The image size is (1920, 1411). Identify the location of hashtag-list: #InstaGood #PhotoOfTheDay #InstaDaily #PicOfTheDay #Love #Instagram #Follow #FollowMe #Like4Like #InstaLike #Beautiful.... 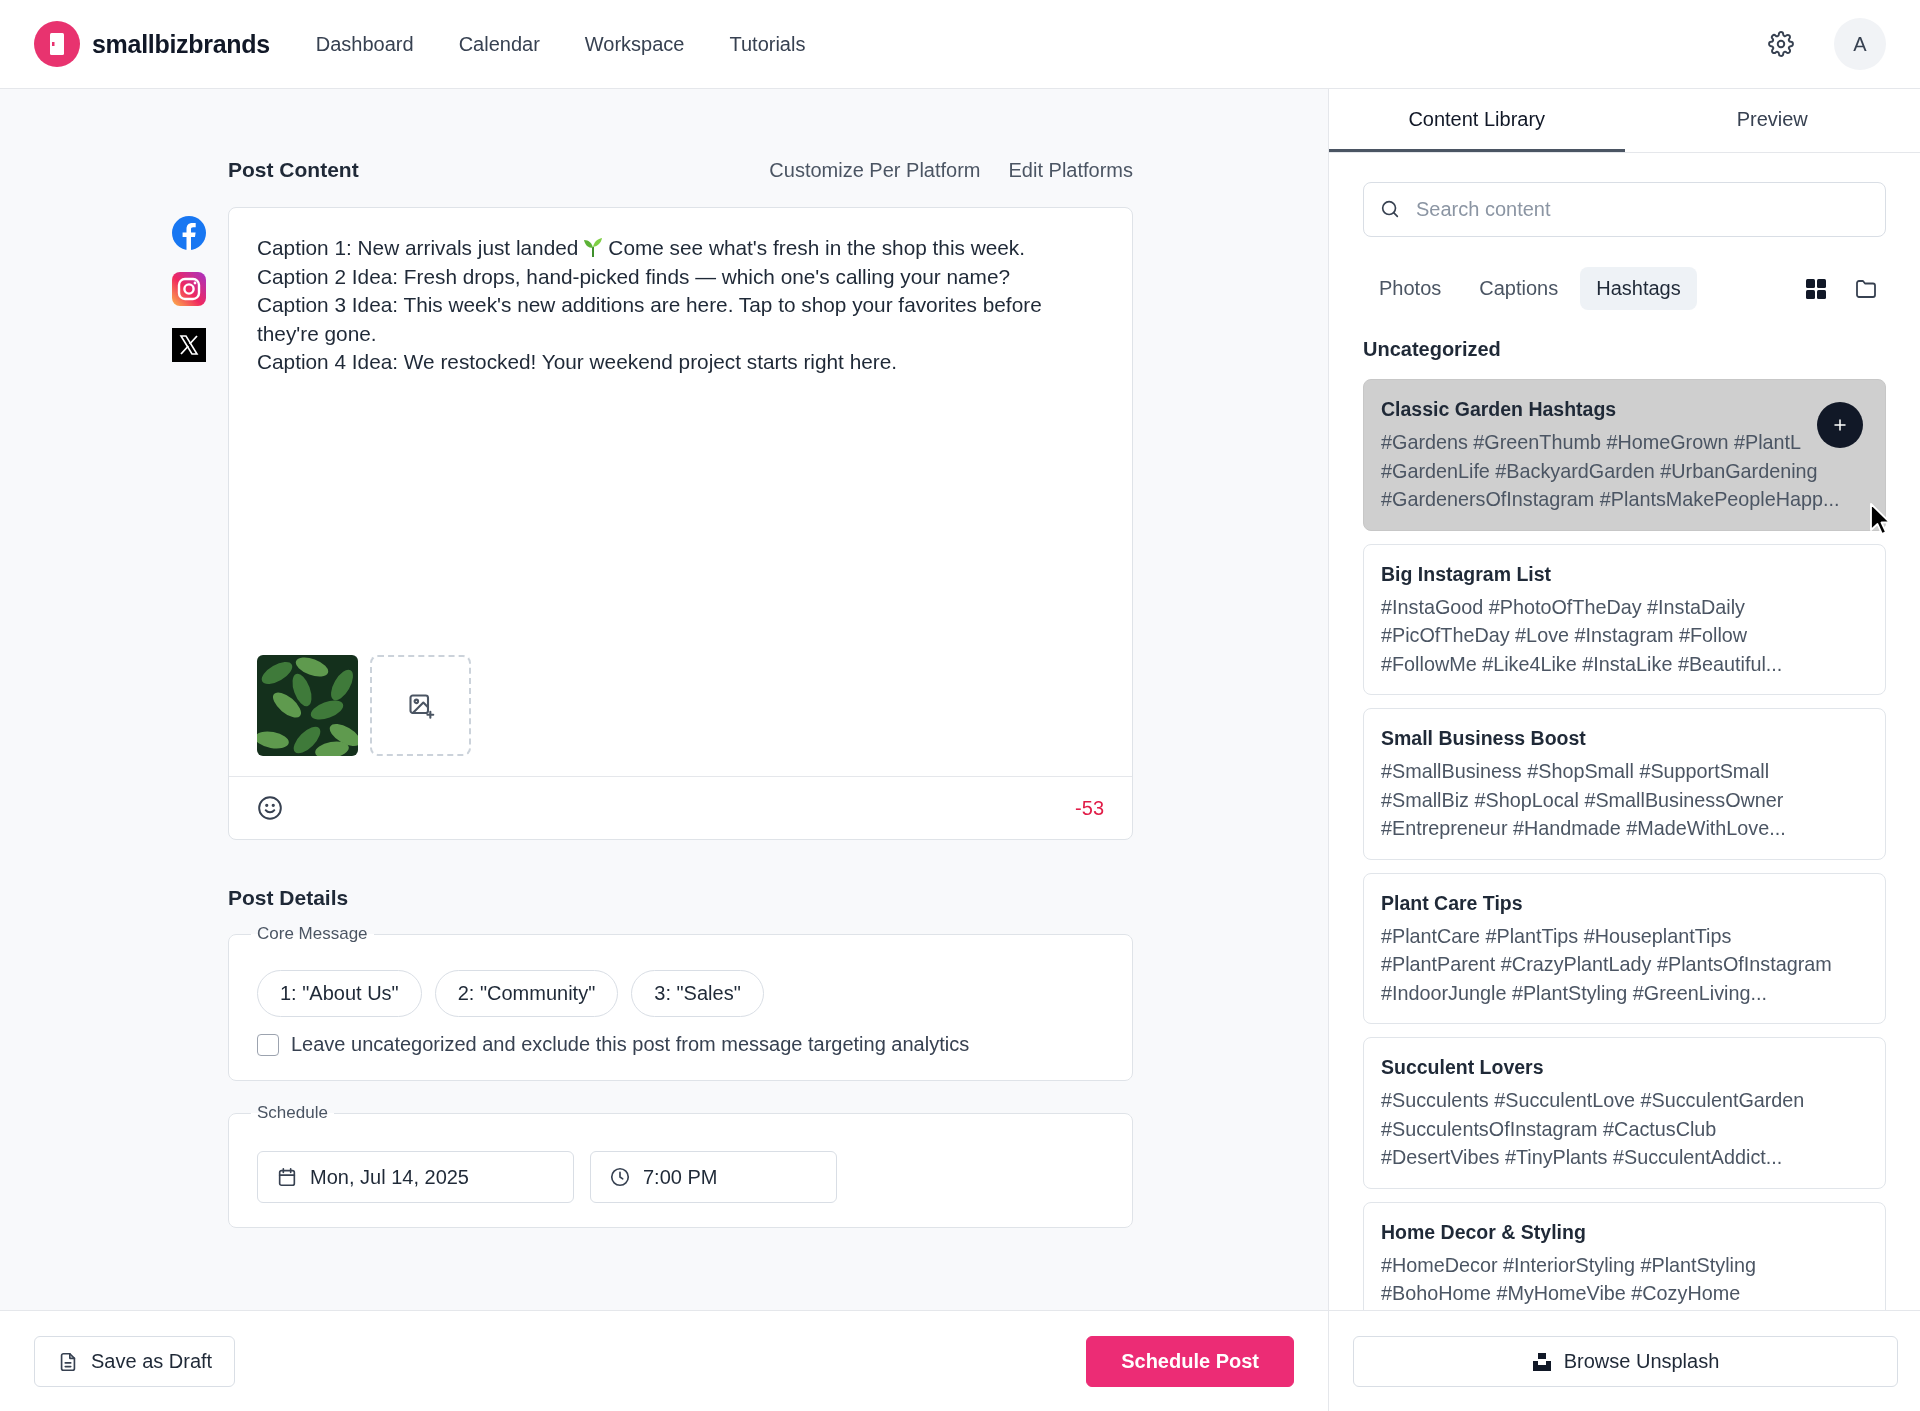
(1624, 635).